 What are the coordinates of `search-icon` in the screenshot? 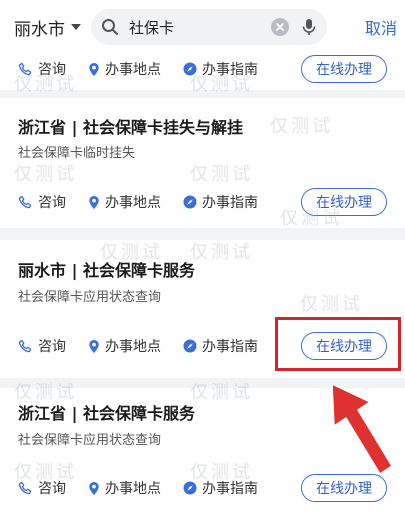 It's located at (110, 27).